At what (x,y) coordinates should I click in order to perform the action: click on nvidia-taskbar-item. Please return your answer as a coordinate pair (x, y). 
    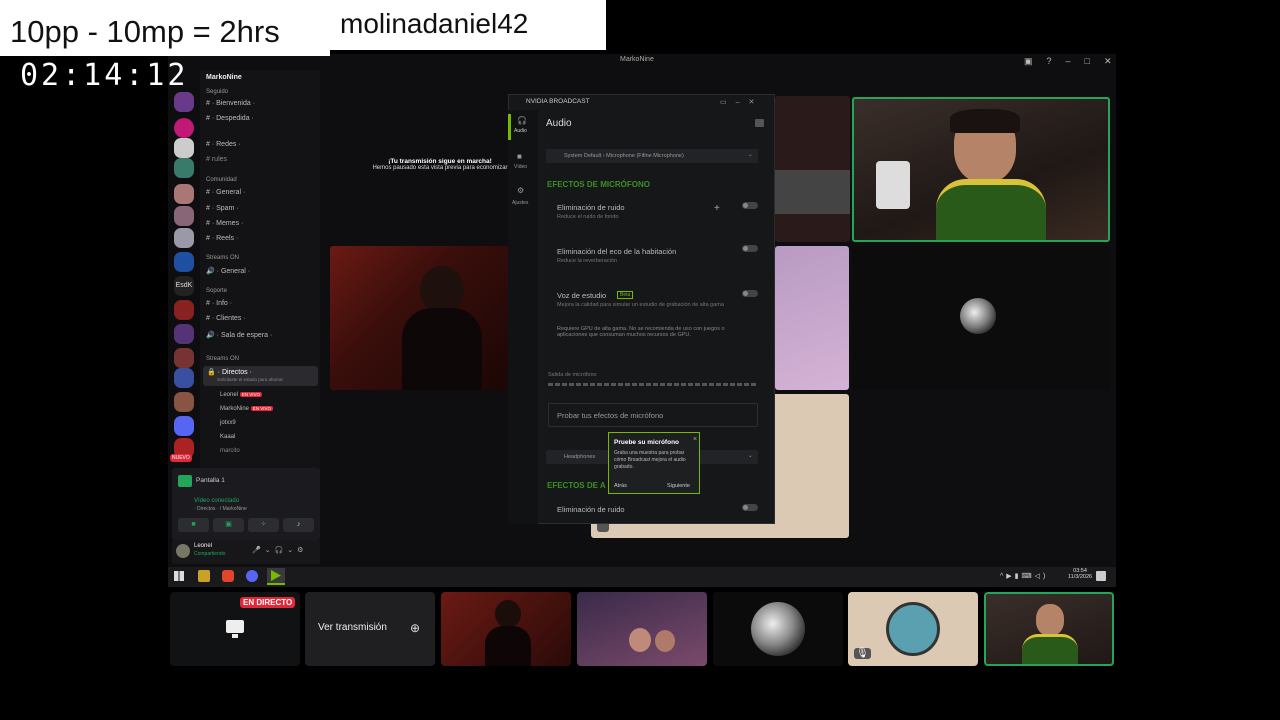
    Looking at the image, I should click on (276, 576).